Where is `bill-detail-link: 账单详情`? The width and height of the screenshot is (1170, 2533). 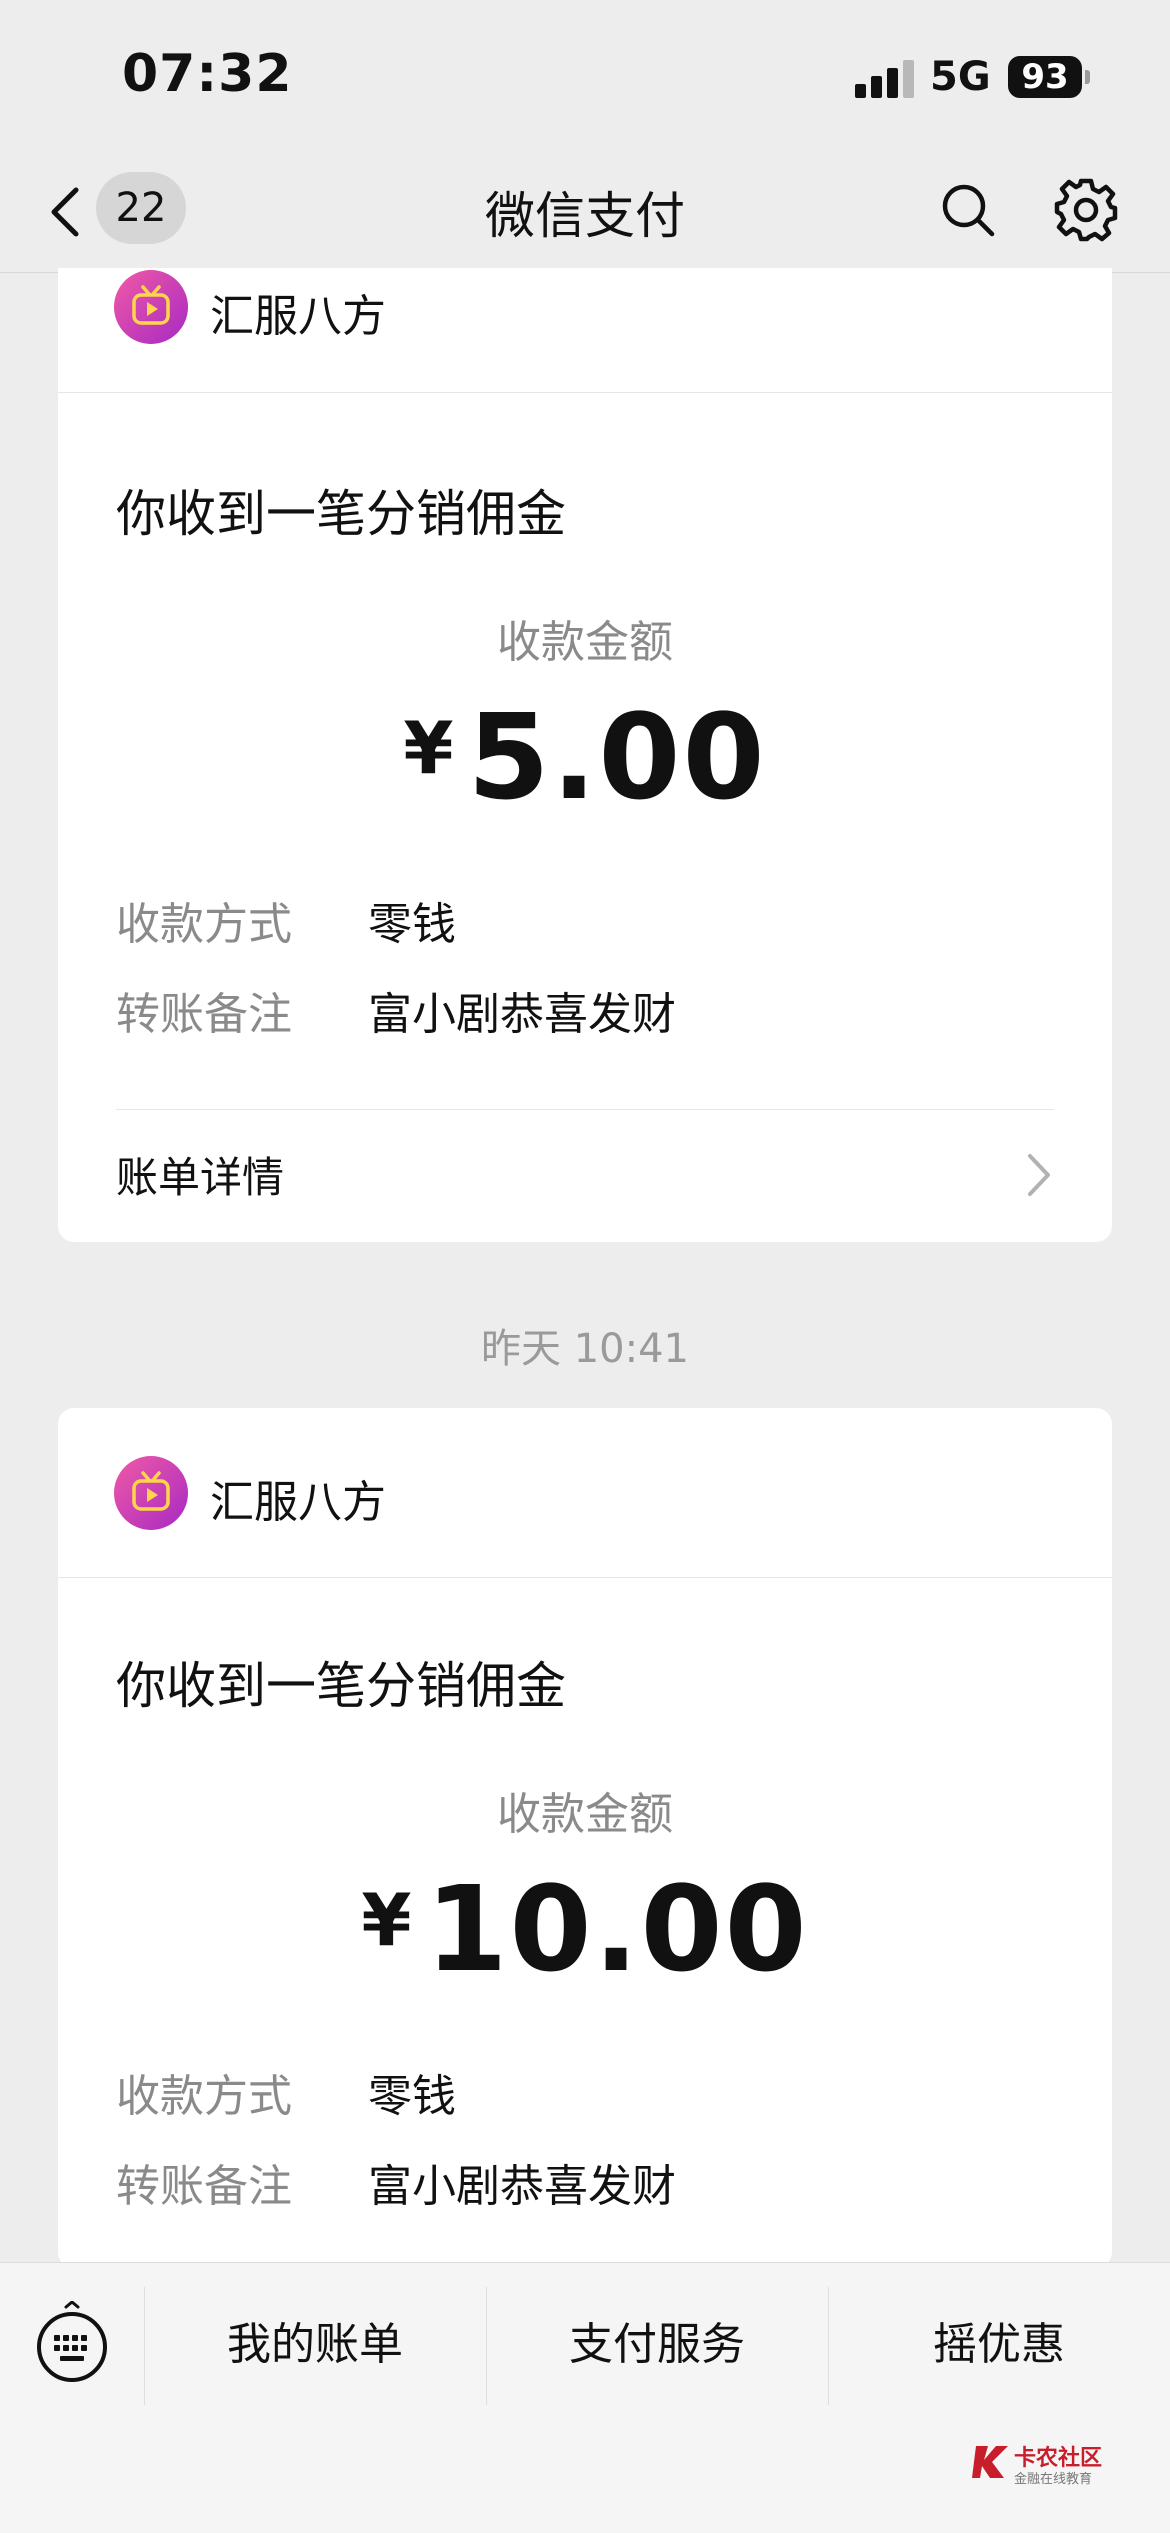
bill-detail-link: 账单详情 is located at coordinates (200, 1174).